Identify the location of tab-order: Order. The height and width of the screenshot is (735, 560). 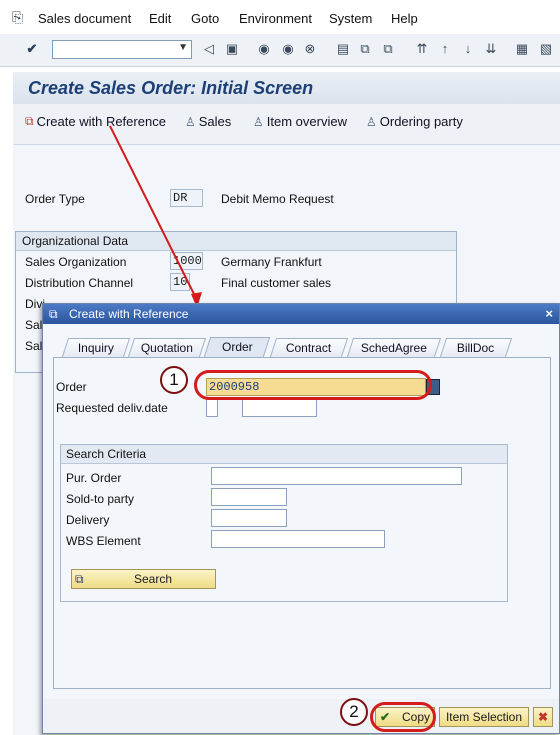
(237, 347).